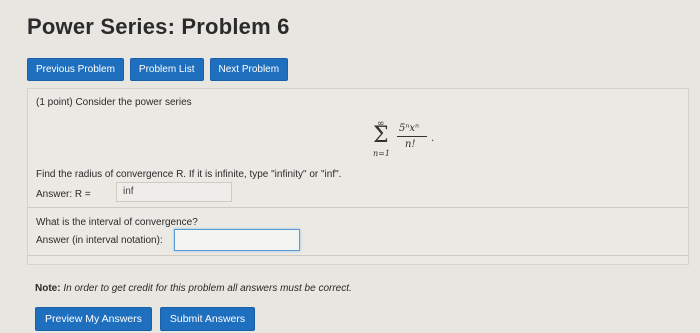 The height and width of the screenshot is (333, 700). Describe the element at coordinates (93, 319) in the screenshot. I see `preview-answers-button: Preview My Answers` at that location.